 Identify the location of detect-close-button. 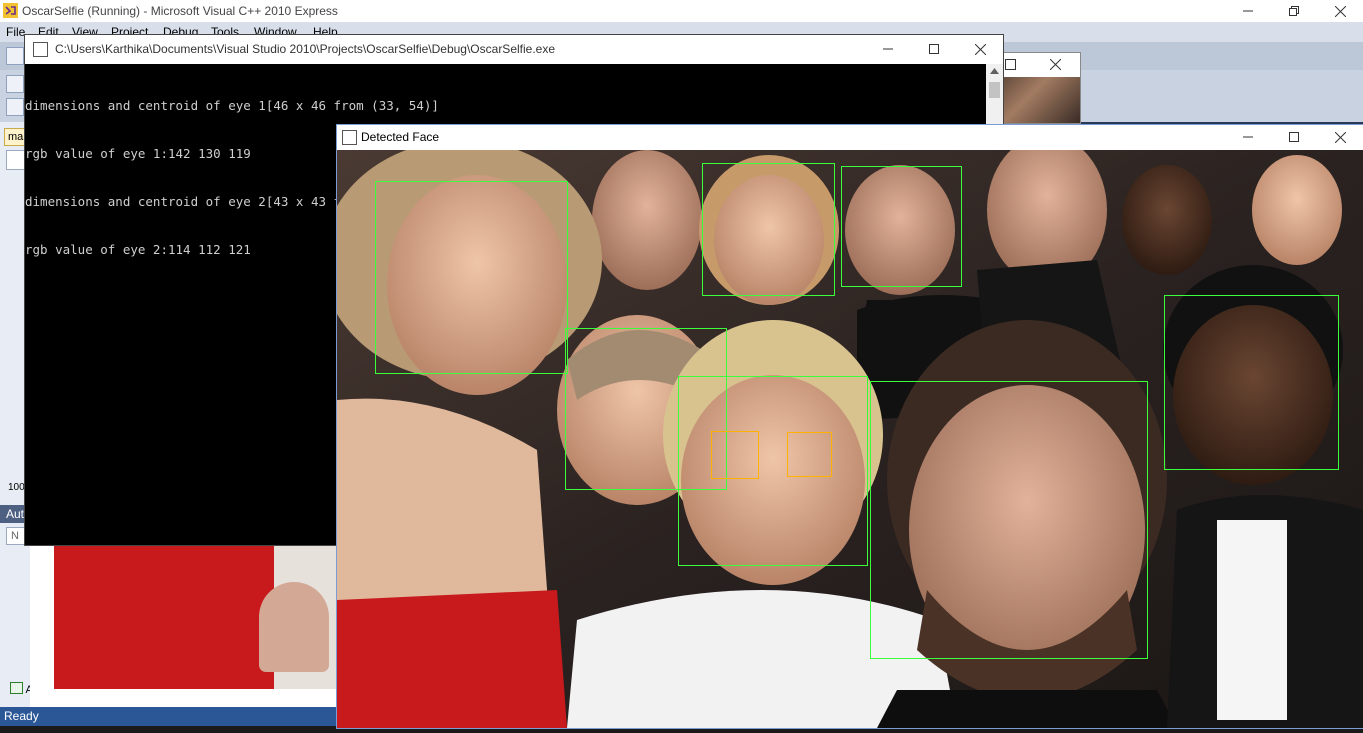
(1340, 137).